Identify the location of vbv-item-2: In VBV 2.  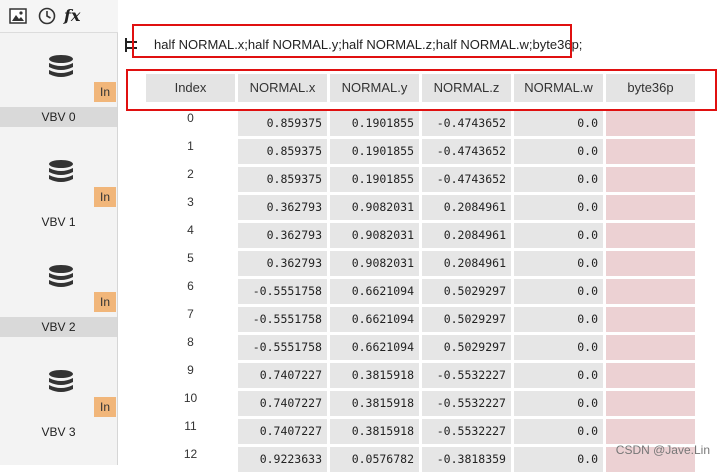
(58, 294).